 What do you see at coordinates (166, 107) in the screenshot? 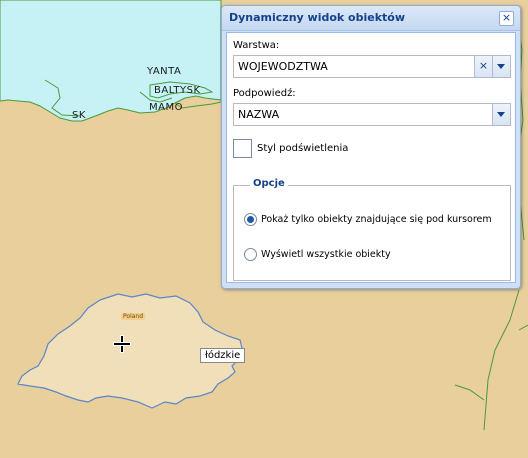
I see `map-label-mamo: MAMO` at bounding box center [166, 107].